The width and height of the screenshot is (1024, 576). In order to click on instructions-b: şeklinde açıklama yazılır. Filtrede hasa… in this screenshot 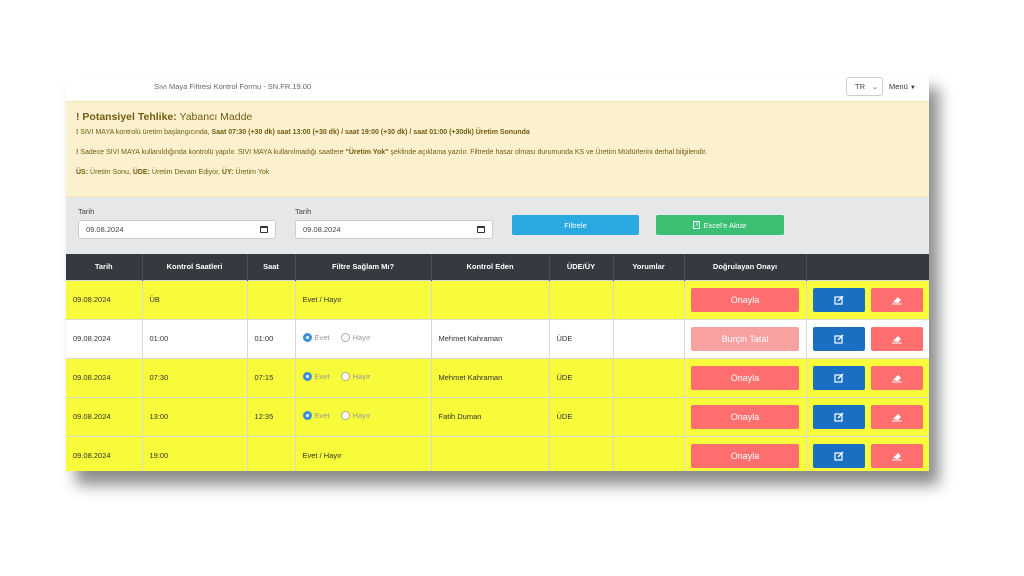, I will do `click(548, 152)`.